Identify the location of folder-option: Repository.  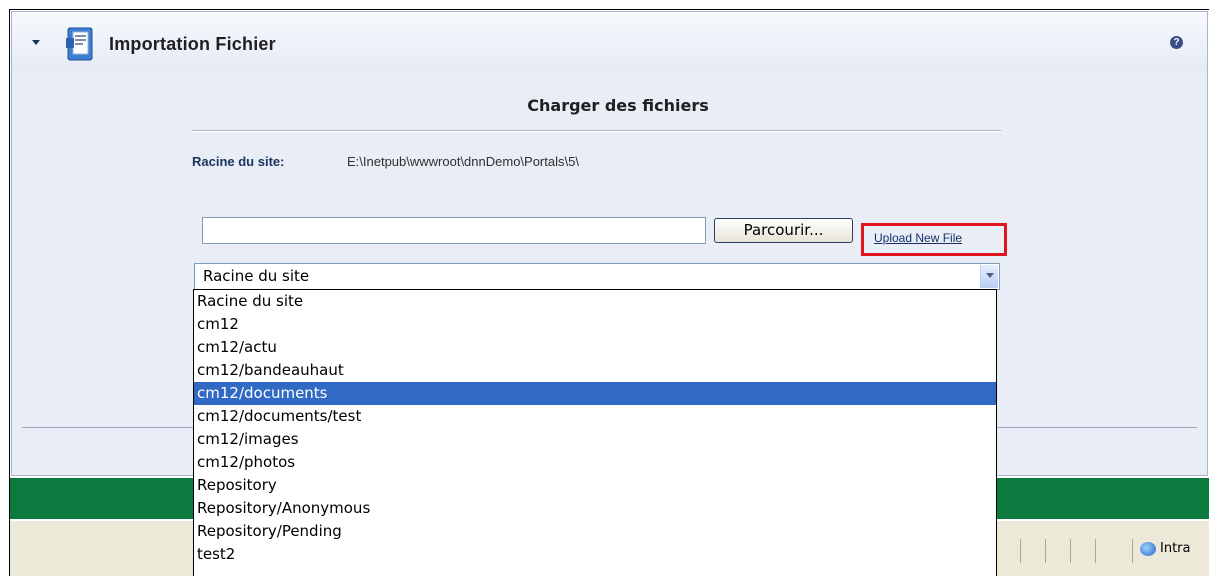
(595, 485).